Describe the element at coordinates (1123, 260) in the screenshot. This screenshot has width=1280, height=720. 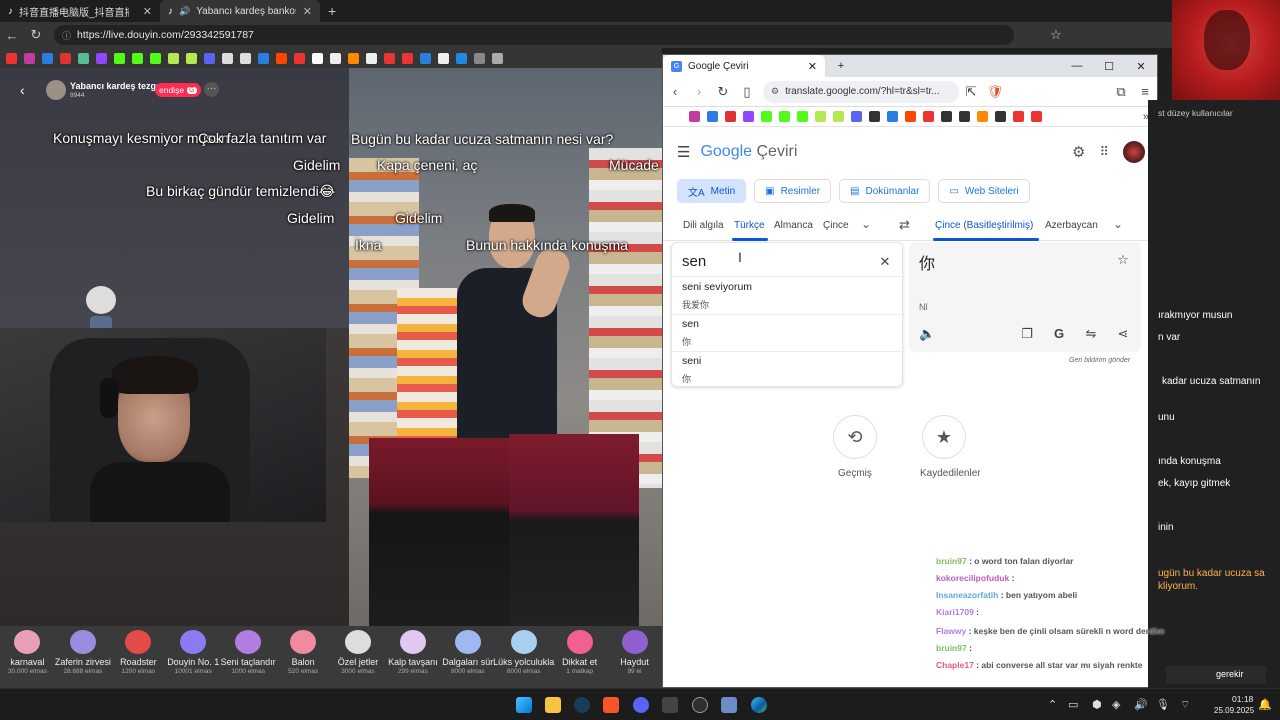
I see `star-icon: ☆` at that location.